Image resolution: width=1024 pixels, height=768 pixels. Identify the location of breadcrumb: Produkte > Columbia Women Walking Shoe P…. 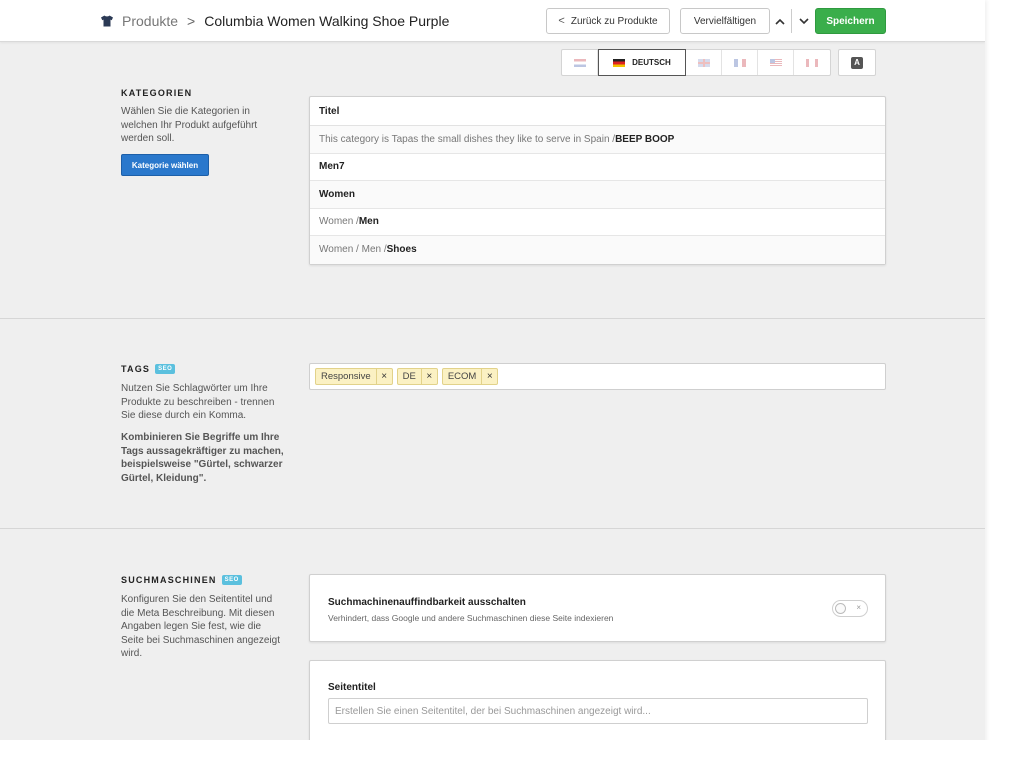
(274, 21).